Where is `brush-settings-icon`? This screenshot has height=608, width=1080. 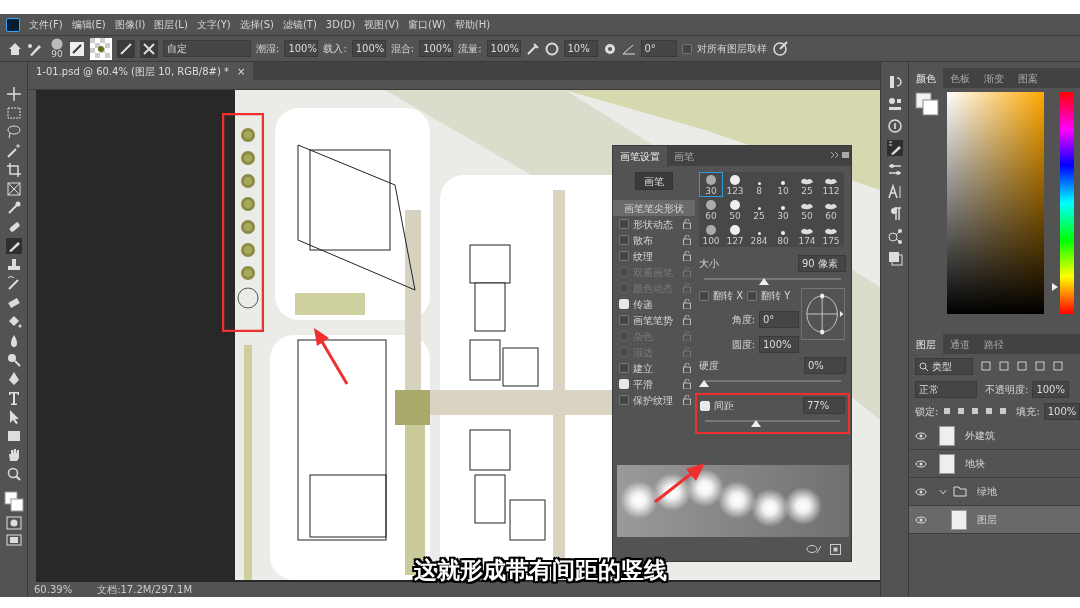 brush-settings-icon is located at coordinates (894, 148).